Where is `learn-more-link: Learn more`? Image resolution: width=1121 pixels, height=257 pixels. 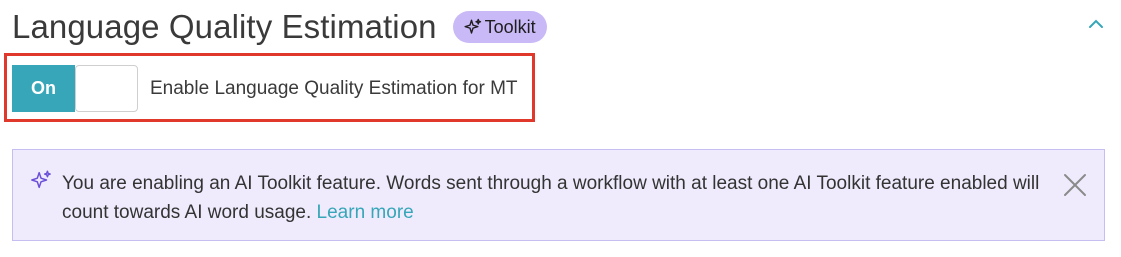 learn-more-link: Learn more is located at coordinates (365, 212).